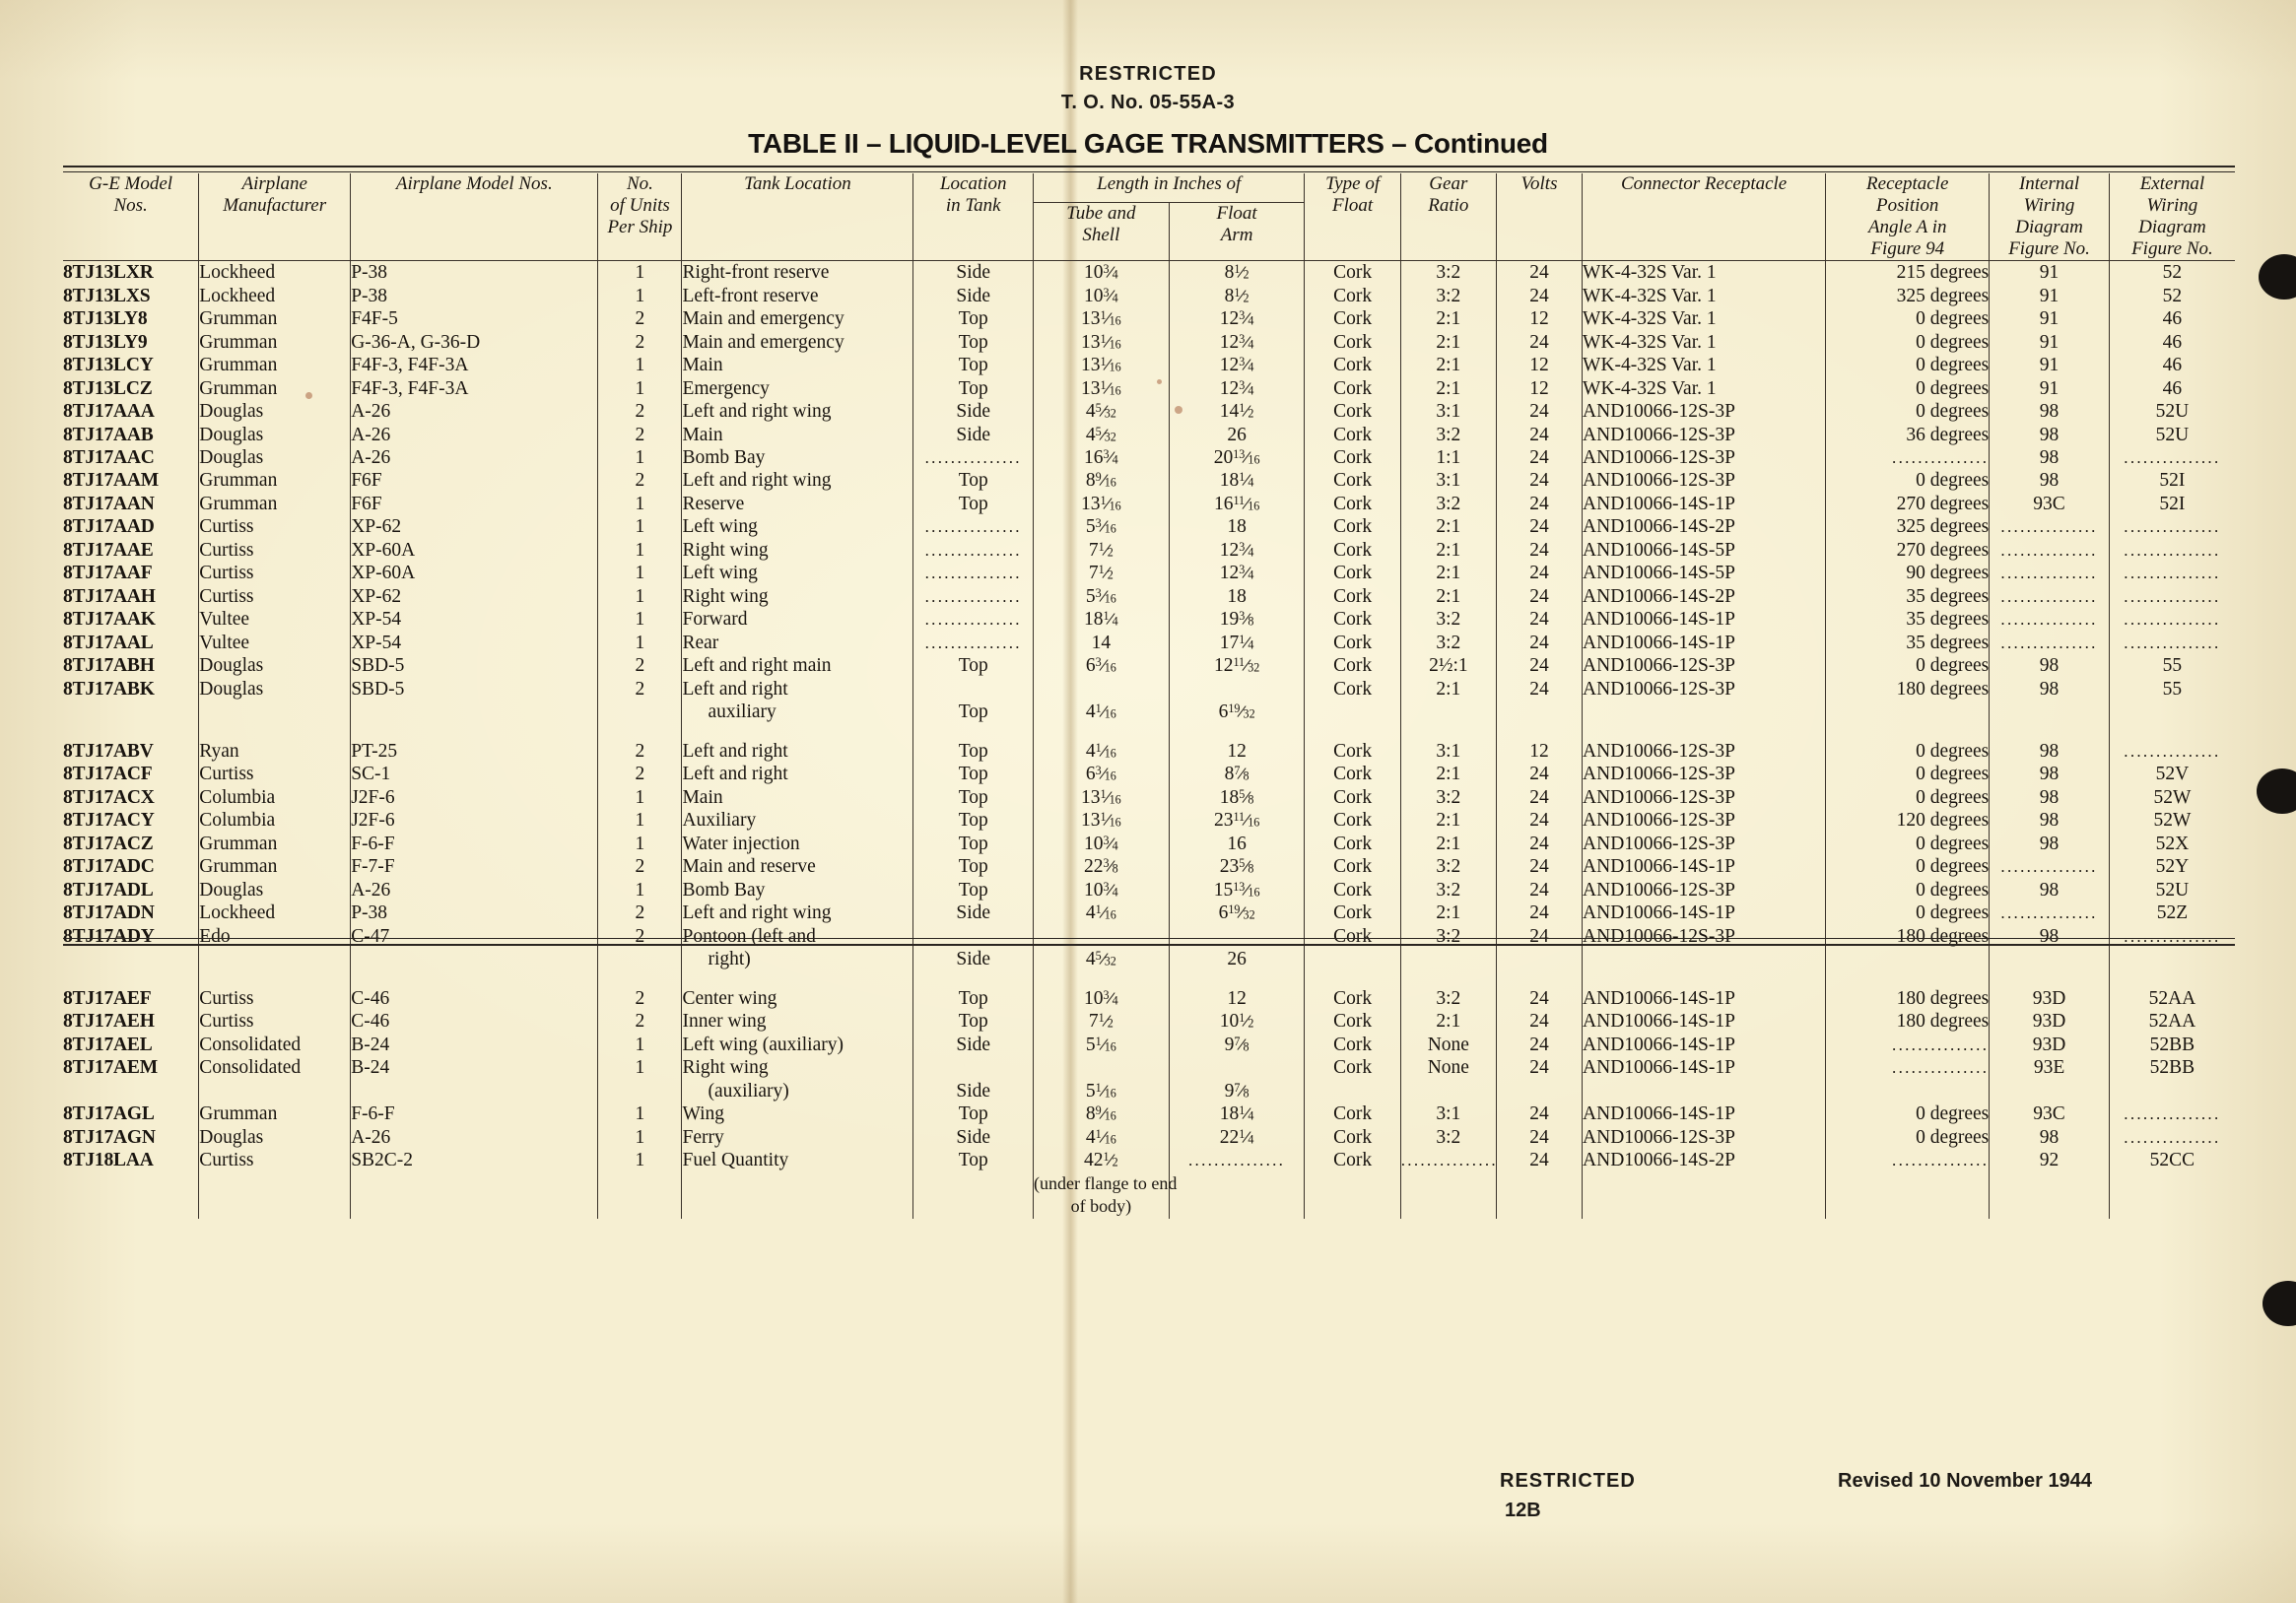 Image resolution: width=2296 pixels, height=1603 pixels. What do you see at coordinates (109, 412) in the screenshot?
I see `cell-ge-model: 8TJ17AAA` at bounding box center [109, 412].